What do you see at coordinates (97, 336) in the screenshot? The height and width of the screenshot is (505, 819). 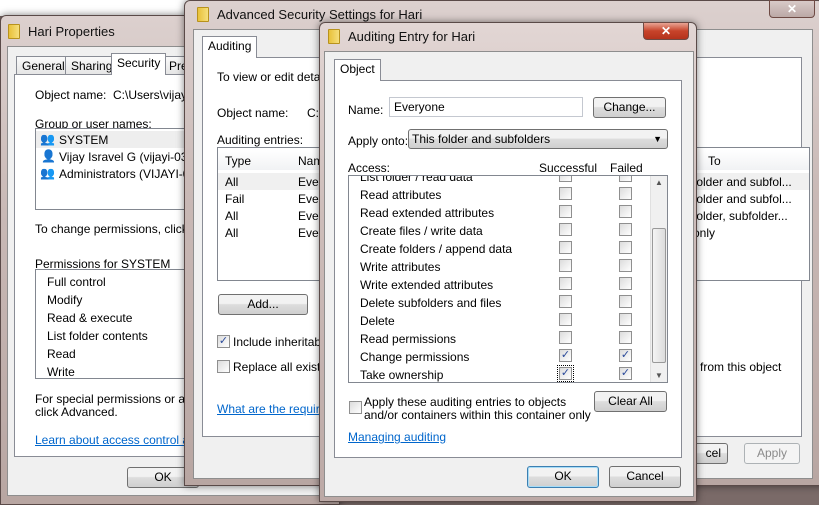 I see `permission-item: List folder contents` at bounding box center [97, 336].